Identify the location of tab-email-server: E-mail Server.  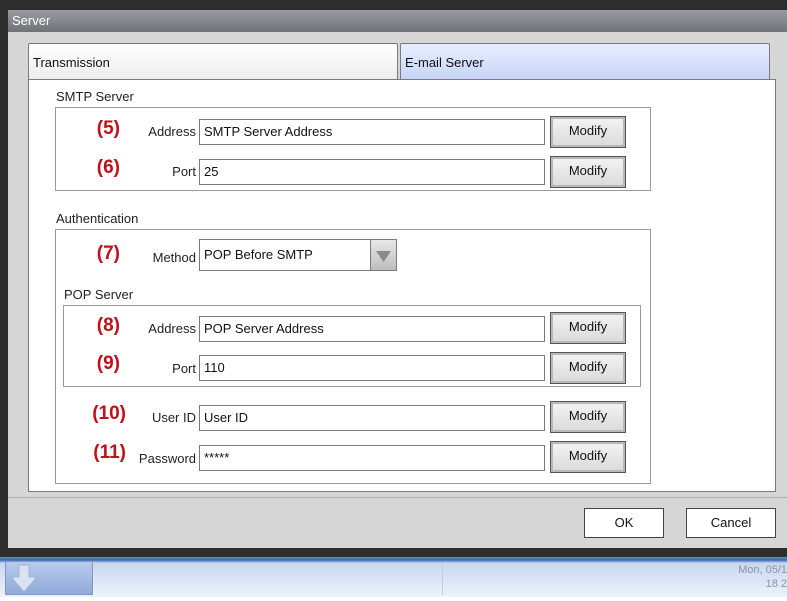
(585, 61).